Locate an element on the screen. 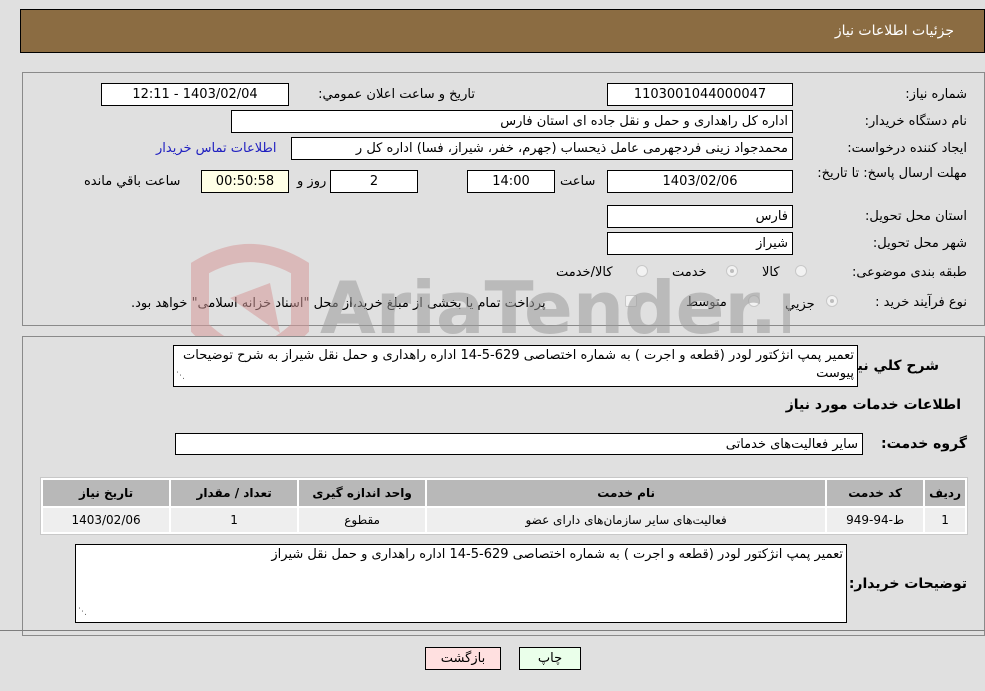  category-service-label: خدمت is located at coordinates (689, 272).